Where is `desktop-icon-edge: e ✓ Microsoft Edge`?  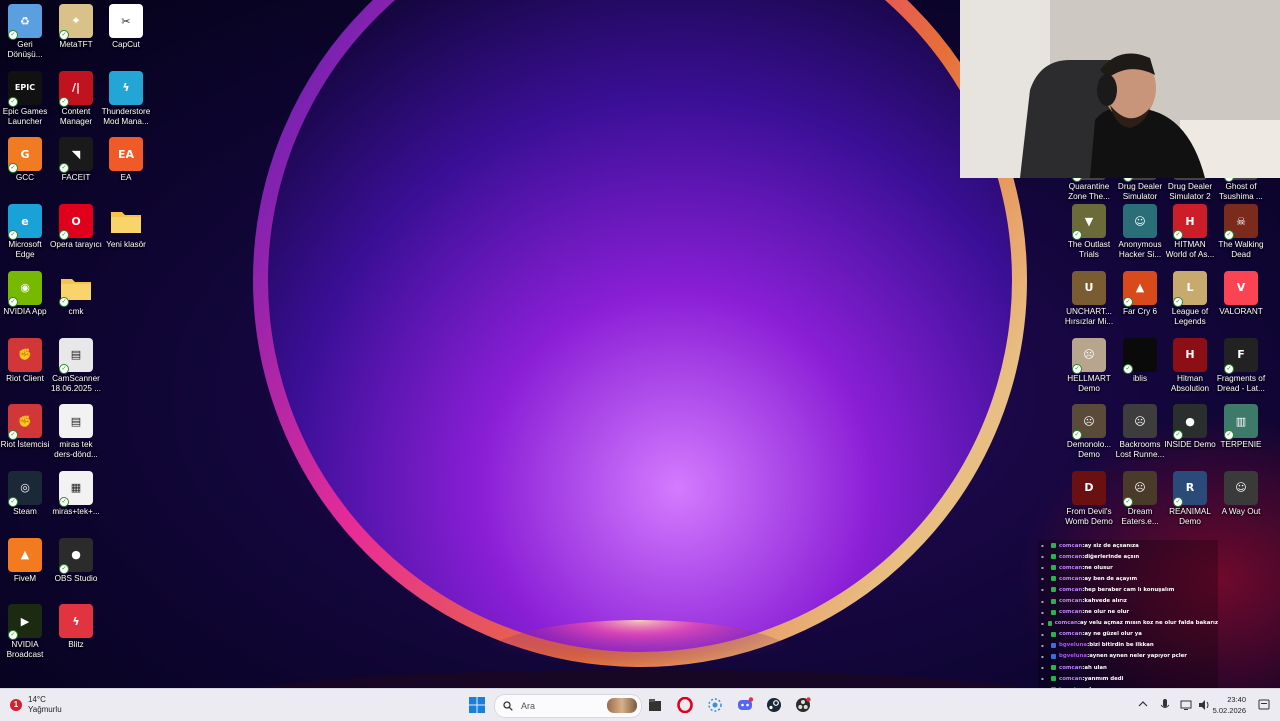
desktop-icon-edge: e ✓ Microsoft Edge is located at coordinates (25, 232).